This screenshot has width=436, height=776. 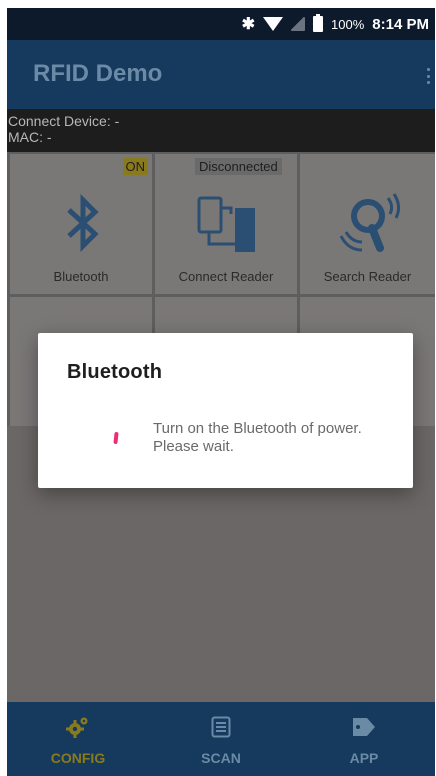 I want to click on nav-config-label: CONFIG, so click(x=78, y=758).